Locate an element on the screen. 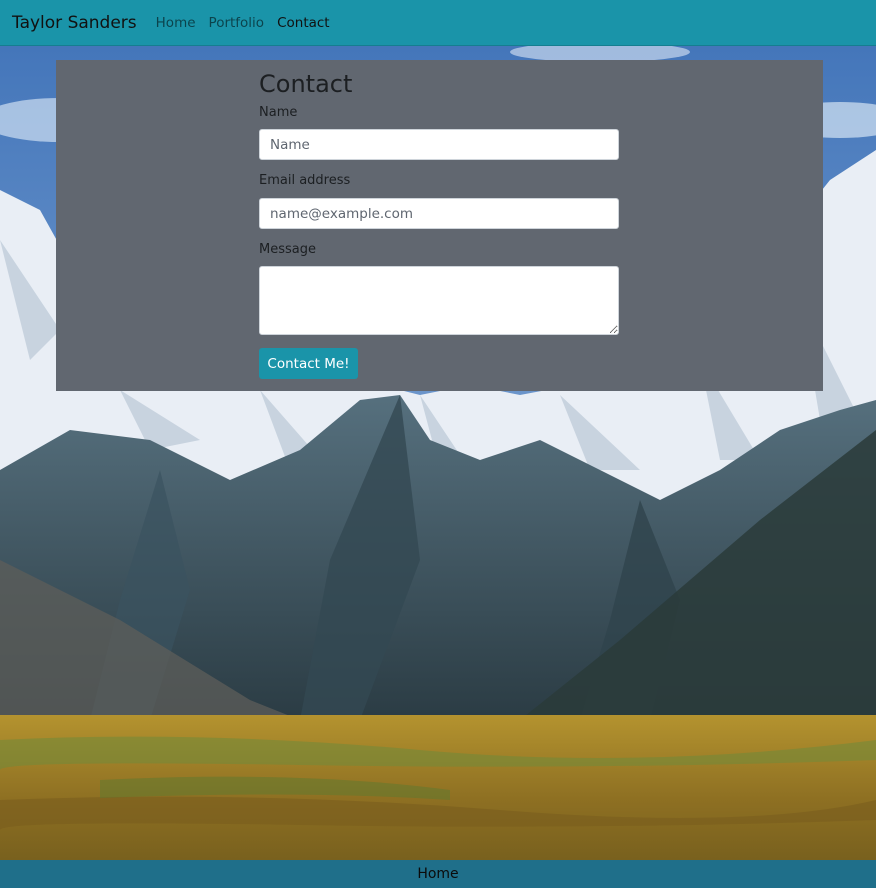  footer-bar: Home is located at coordinates (438, 874).